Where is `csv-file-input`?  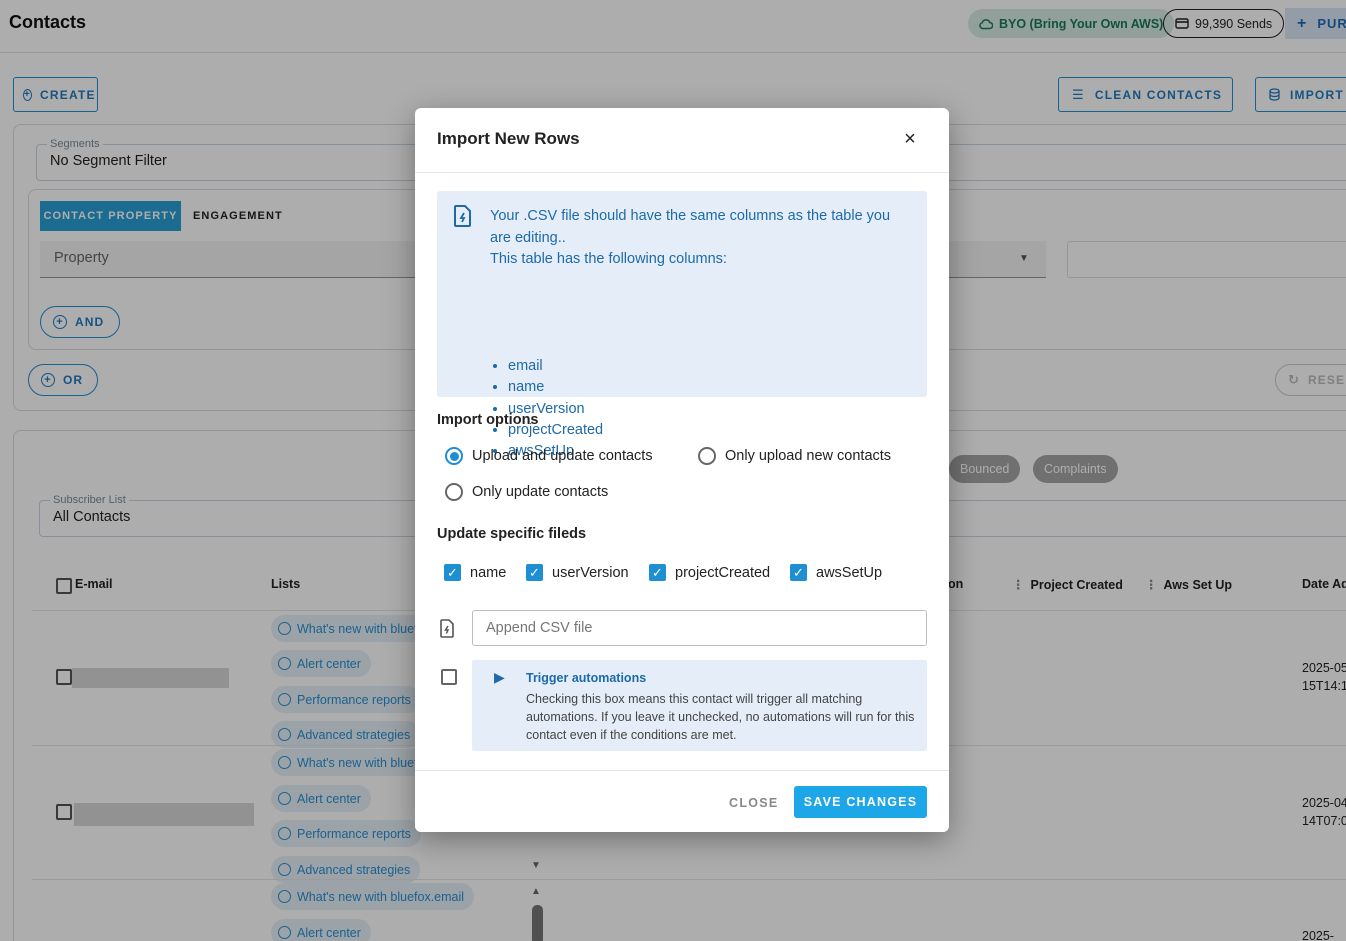 csv-file-input is located at coordinates (699, 628).